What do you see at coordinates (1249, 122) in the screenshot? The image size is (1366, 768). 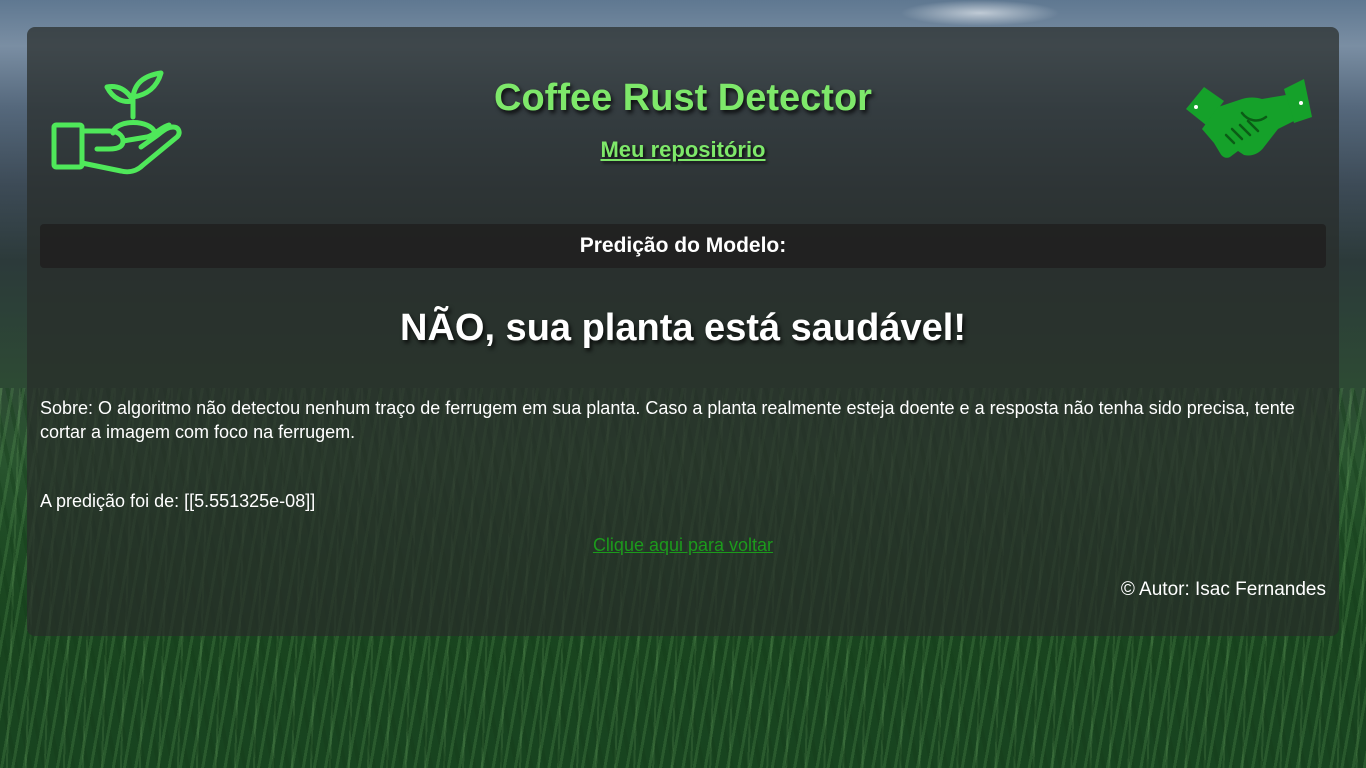 I see `handshake-icon` at bounding box center [1249, 122].